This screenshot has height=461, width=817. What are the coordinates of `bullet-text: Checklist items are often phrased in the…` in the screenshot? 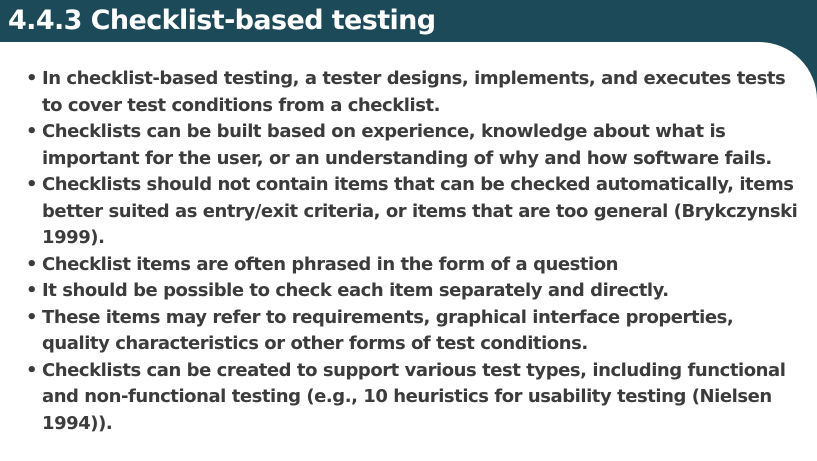 It's located at (330, 264).